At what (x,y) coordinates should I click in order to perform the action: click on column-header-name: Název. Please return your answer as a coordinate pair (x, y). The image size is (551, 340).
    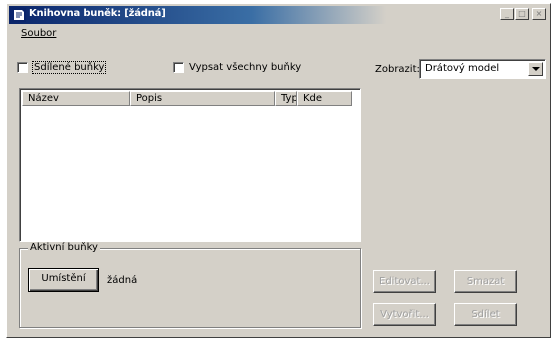
    Looking at the image, I should click on (76, 98).